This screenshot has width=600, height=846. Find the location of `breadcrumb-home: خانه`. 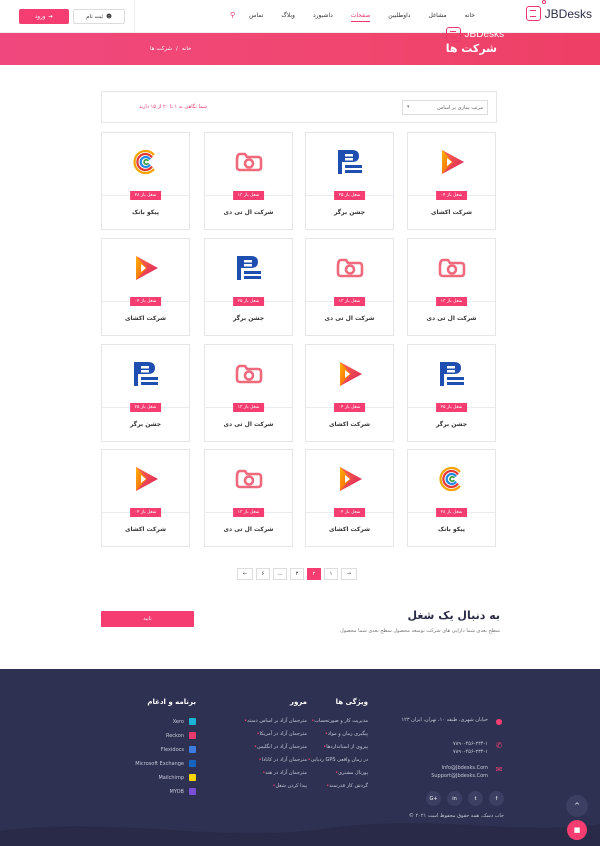

breadcrumb-home: خانه is located at coordinates (187, 49).